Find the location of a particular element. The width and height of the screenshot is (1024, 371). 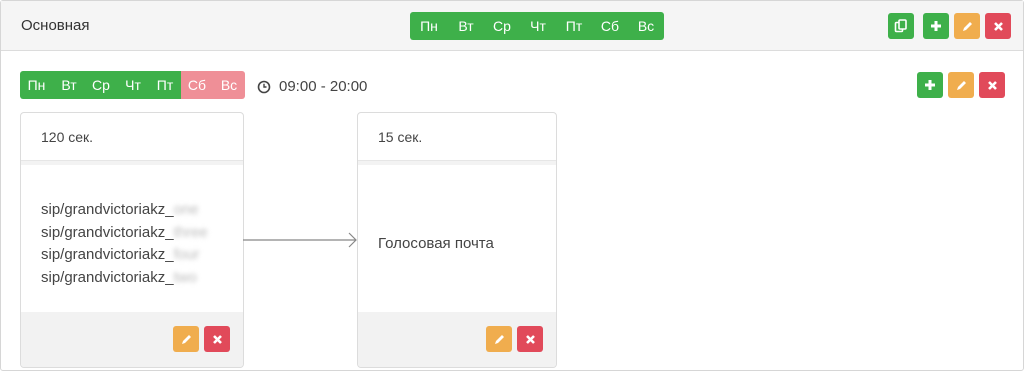

header-day-thu: Чт is located at coordinates (538, 26).